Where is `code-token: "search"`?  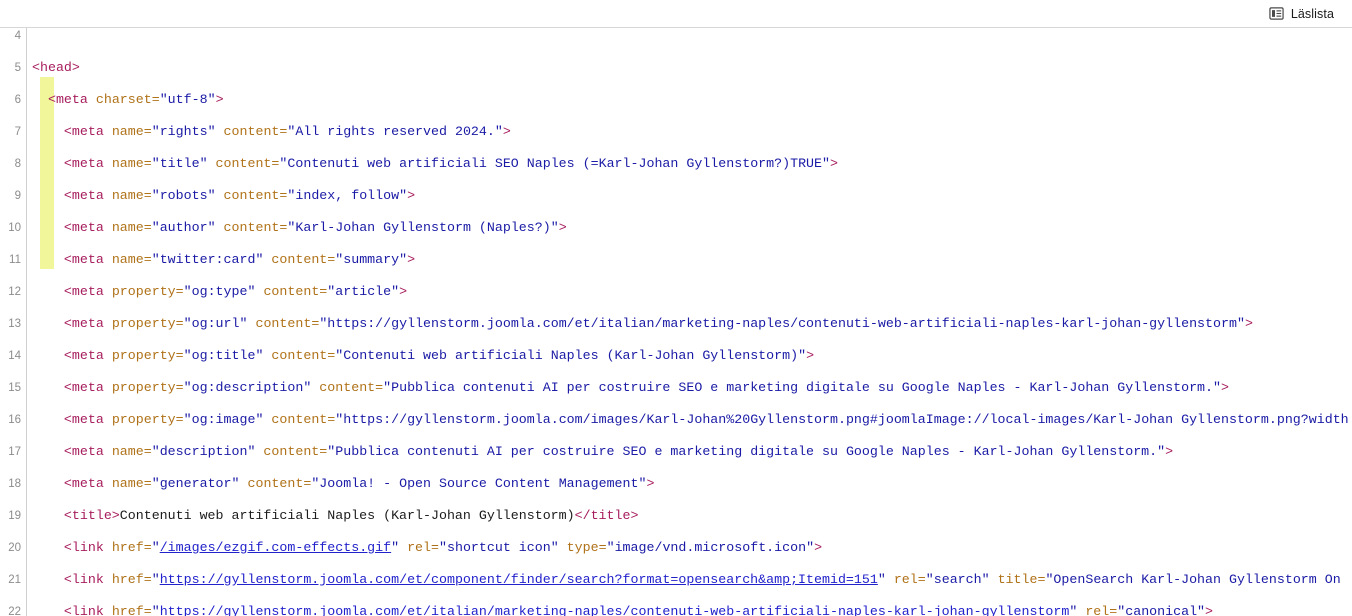
code-token: "search" is located at coordinates (957, 579).